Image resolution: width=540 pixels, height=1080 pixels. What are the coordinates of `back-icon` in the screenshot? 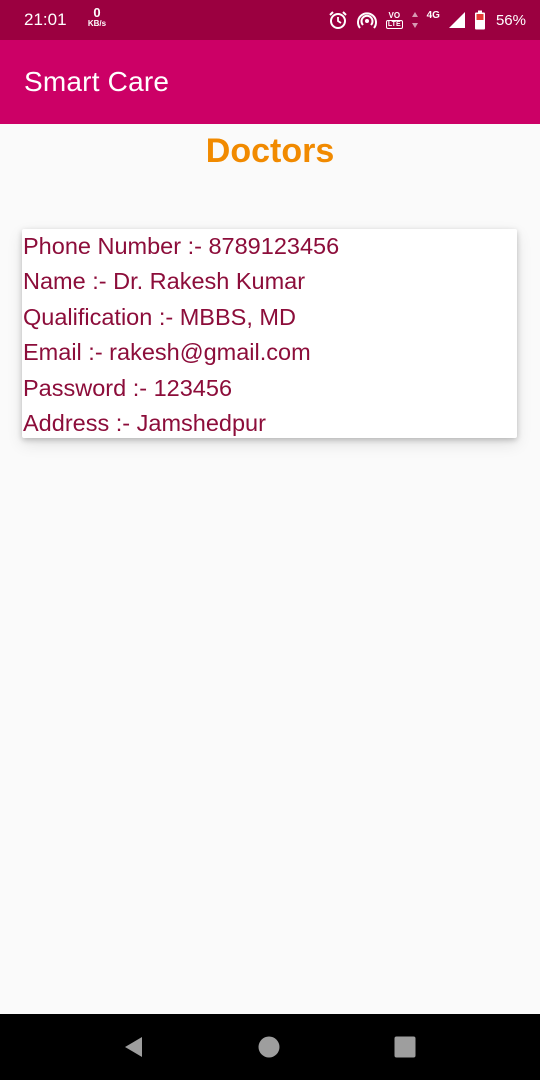 It's located at (134, 1047).